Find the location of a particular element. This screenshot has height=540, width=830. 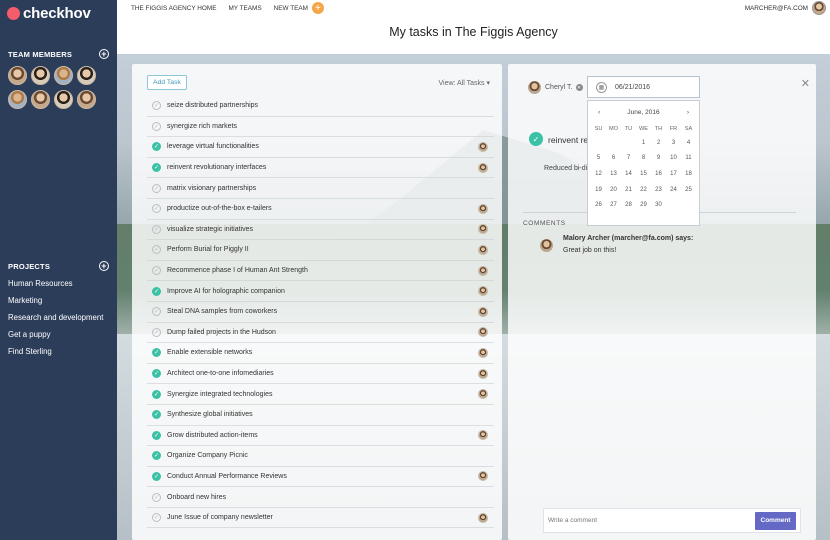

project-item: Marketing is located at coordinates (58, 300).